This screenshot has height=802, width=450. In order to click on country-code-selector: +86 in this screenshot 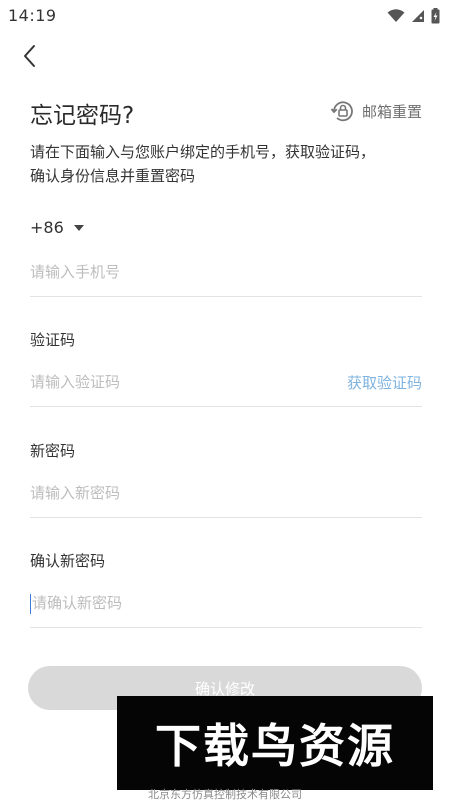, I will do `click(57, 227)`.